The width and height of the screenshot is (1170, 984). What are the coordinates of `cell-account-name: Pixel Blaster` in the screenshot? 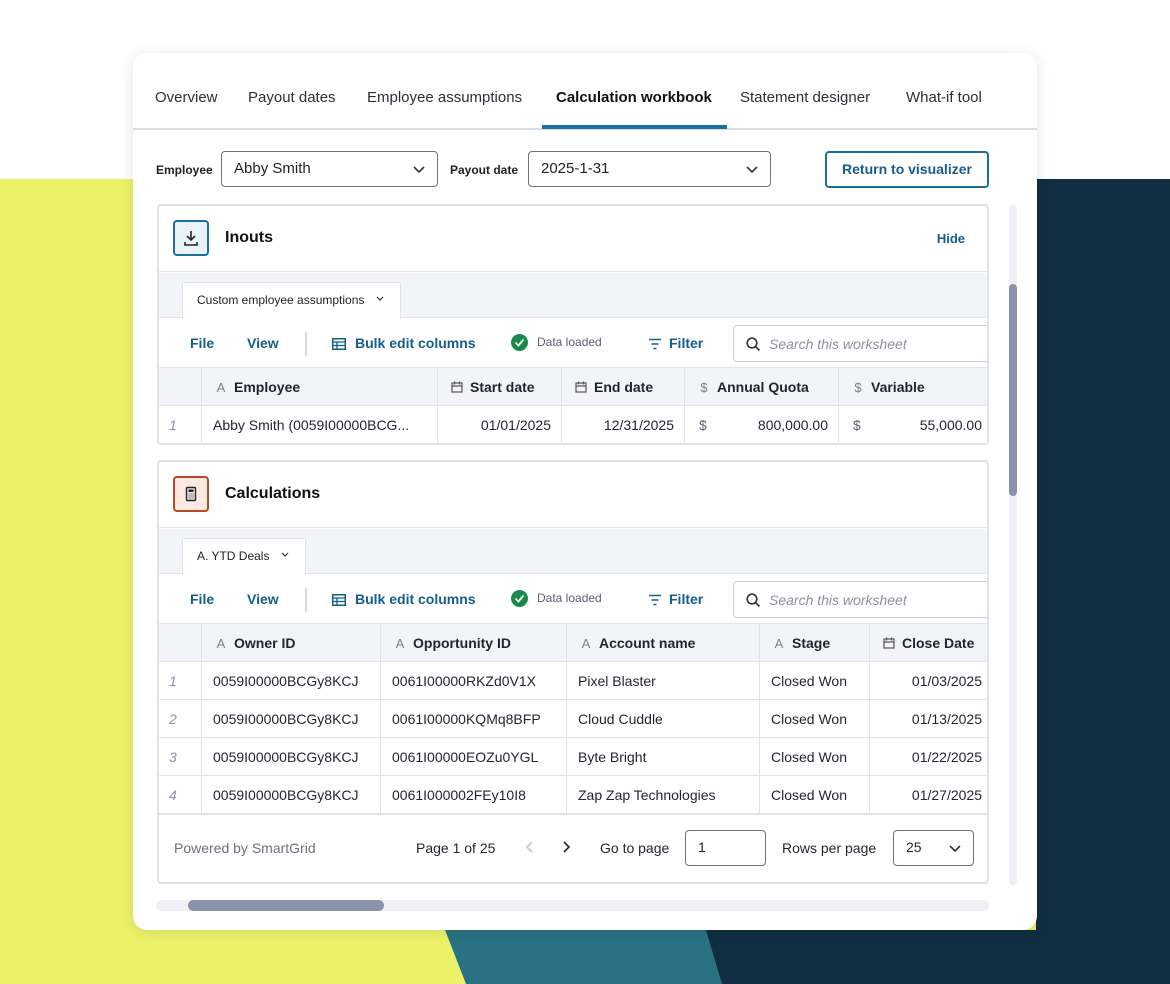 It's located at (663, 681).